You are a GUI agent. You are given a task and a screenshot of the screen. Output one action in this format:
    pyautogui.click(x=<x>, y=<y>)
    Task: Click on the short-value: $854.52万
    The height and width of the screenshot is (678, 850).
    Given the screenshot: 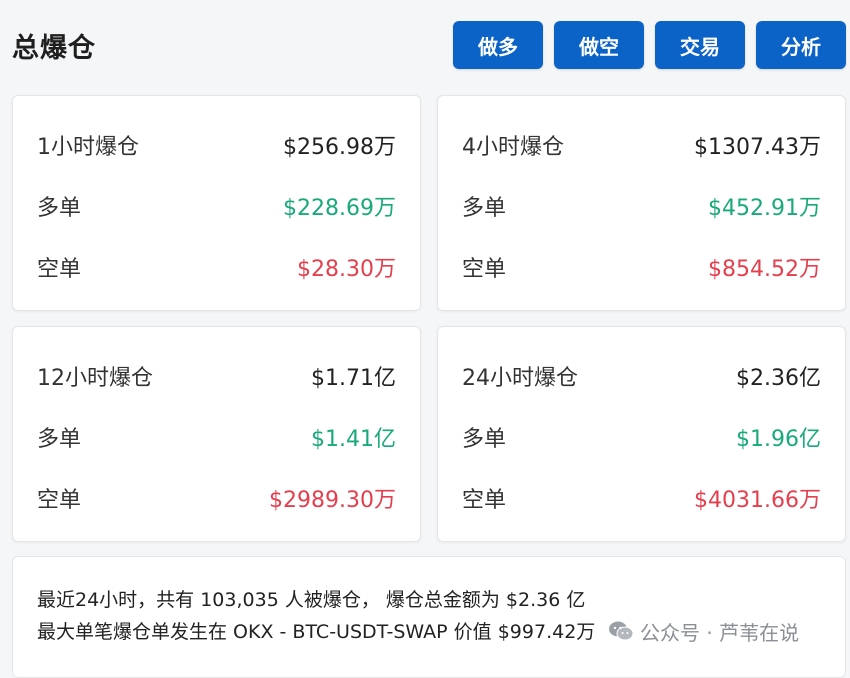 What is the action you would take?
    pyautogui.click(x=764, y=269)
    